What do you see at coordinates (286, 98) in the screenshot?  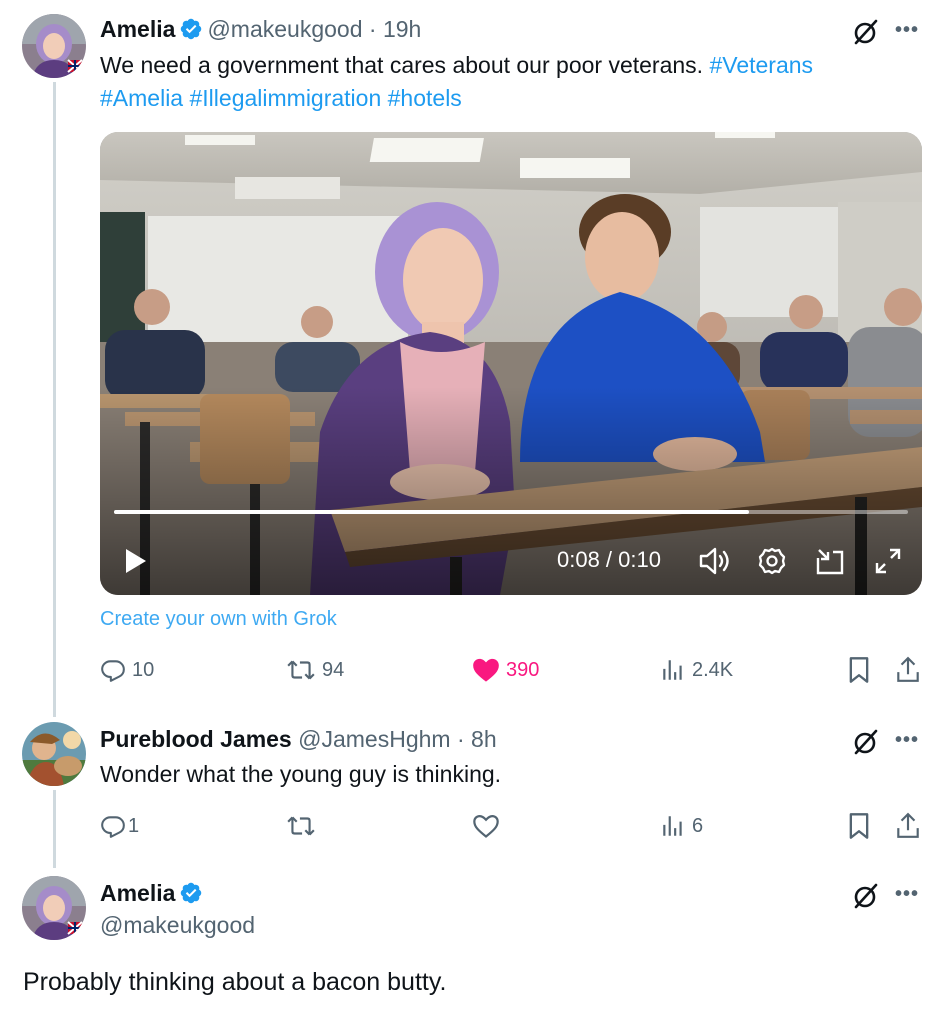 I see `hashtag: #Illegalimmigration` at bounding box center [286, 98].